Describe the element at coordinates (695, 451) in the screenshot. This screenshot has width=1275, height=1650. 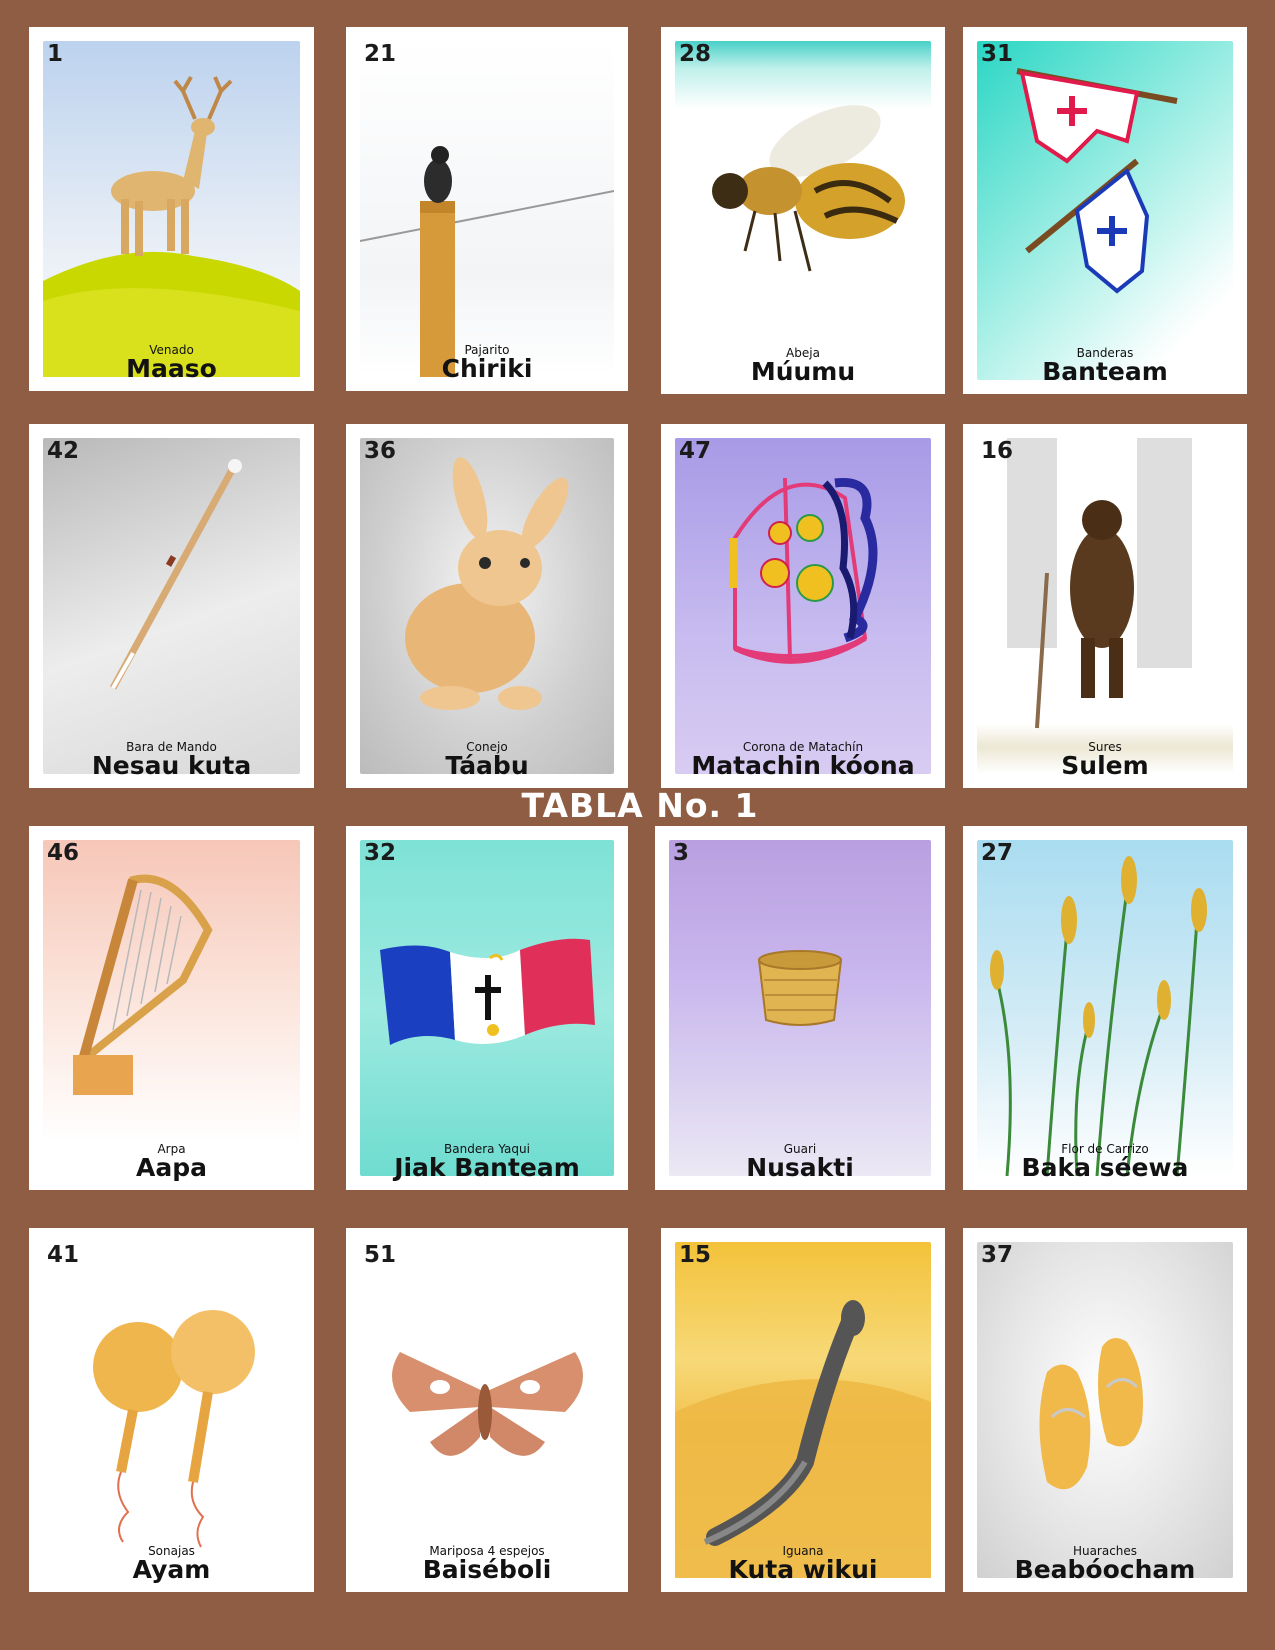
I see `card-number: 47` at that location.